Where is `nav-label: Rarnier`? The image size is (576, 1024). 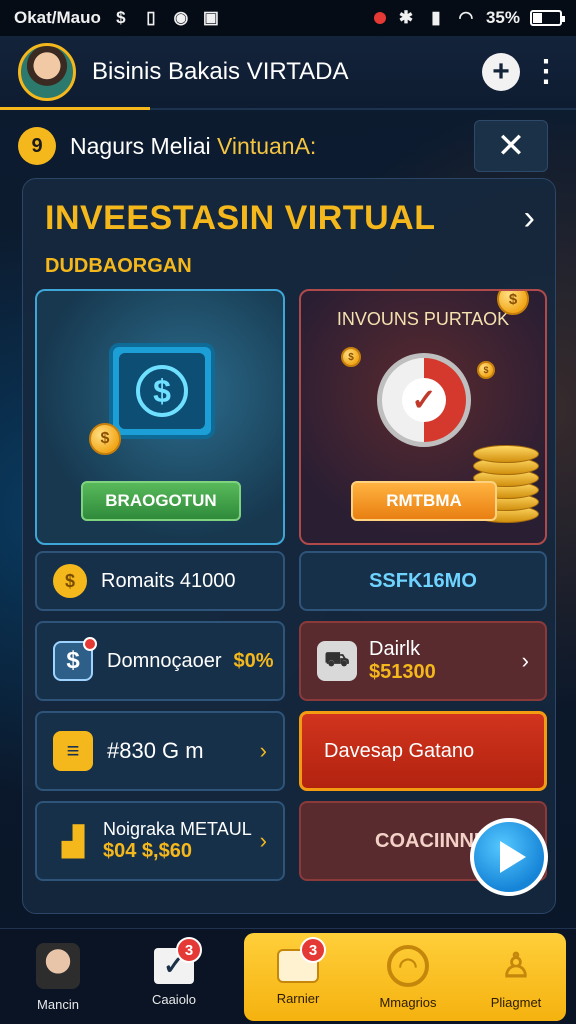 nav-label: Rarnier is located at coordinates (298, 998).